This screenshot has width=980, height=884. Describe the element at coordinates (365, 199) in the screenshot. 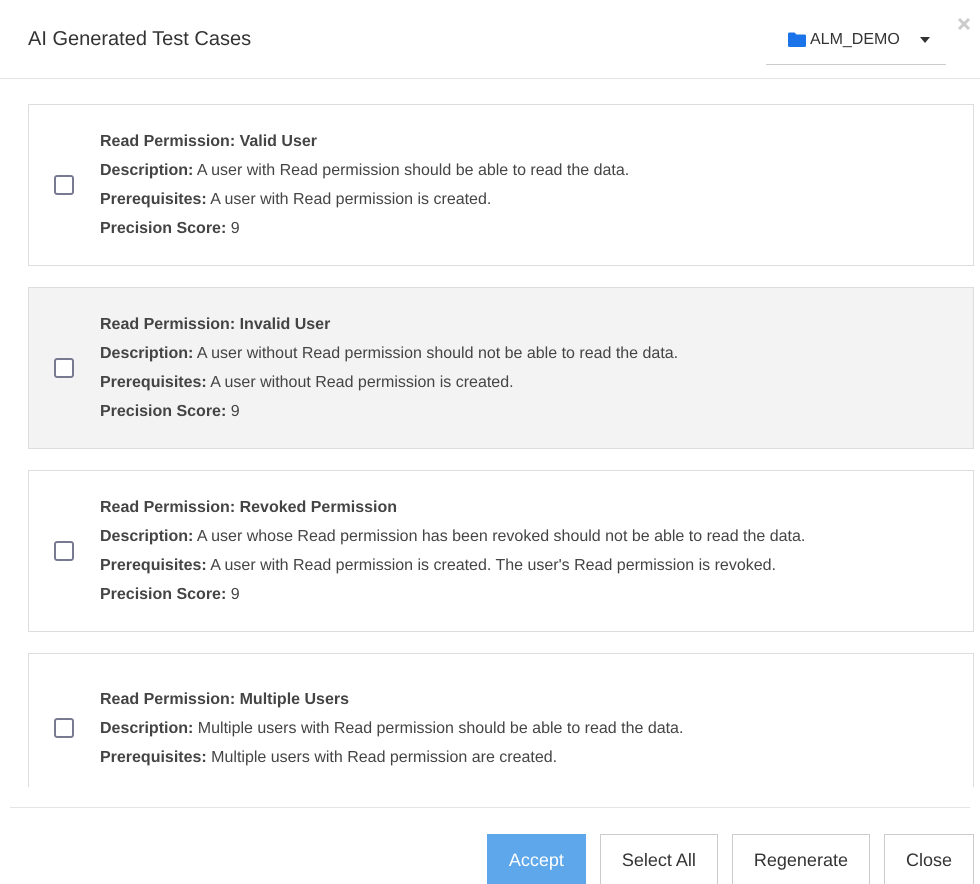

I see `test-case-field: Prerequisites: A user with Read permission is created.` at that location.